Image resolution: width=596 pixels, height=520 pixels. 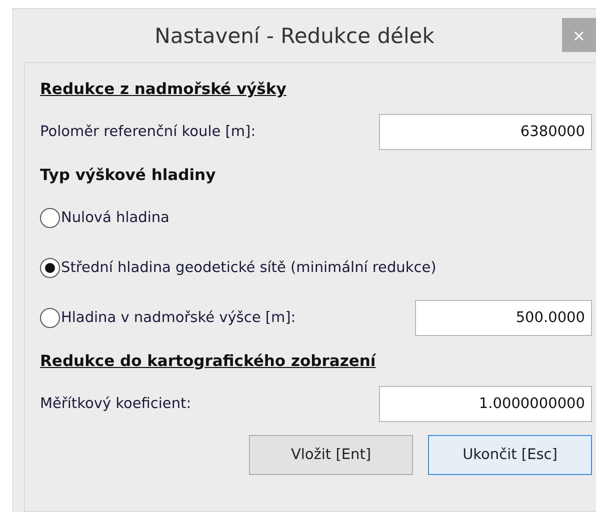 What do you see at coordinates (294, 36) in the screenshot?
I see `window-title: Nastavení - Redukce délek` at bounding box center [294, 36].